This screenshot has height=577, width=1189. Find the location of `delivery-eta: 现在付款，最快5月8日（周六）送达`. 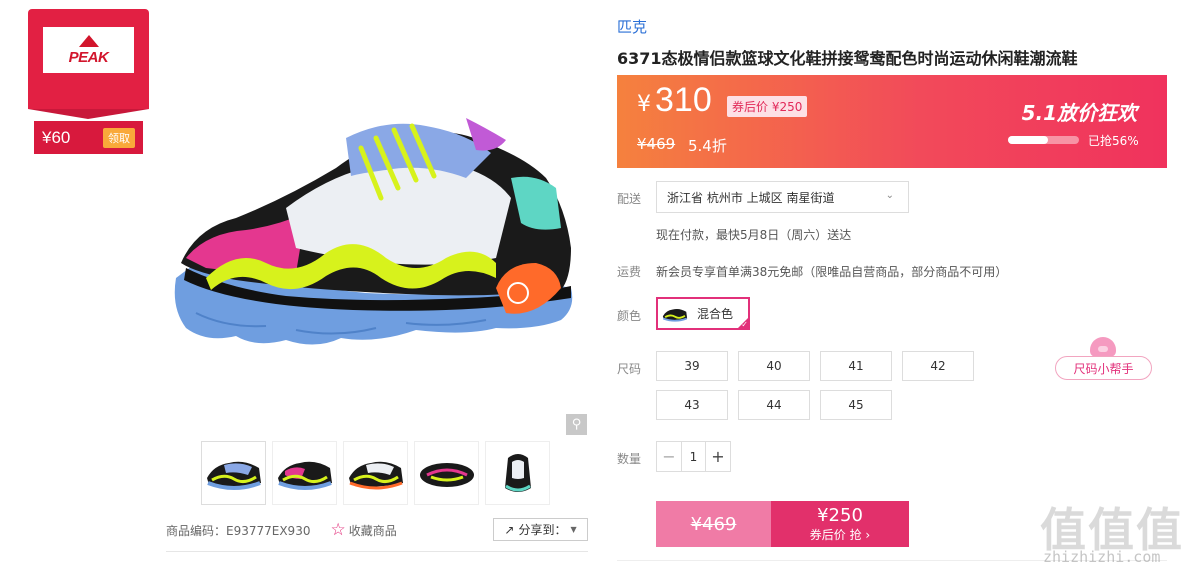

delivery-eta: 现在付款，最快5月8日（周六）送达 is located at coordinates (754, 235).